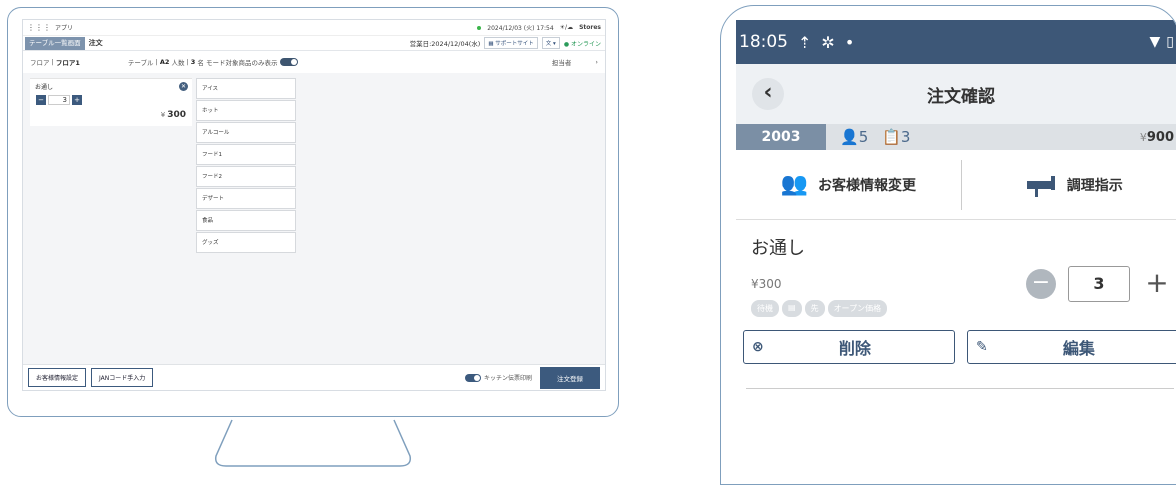  Describe the element at coordinates (246, 88) in the screenshot. I see `category-button: アイス` at that location.